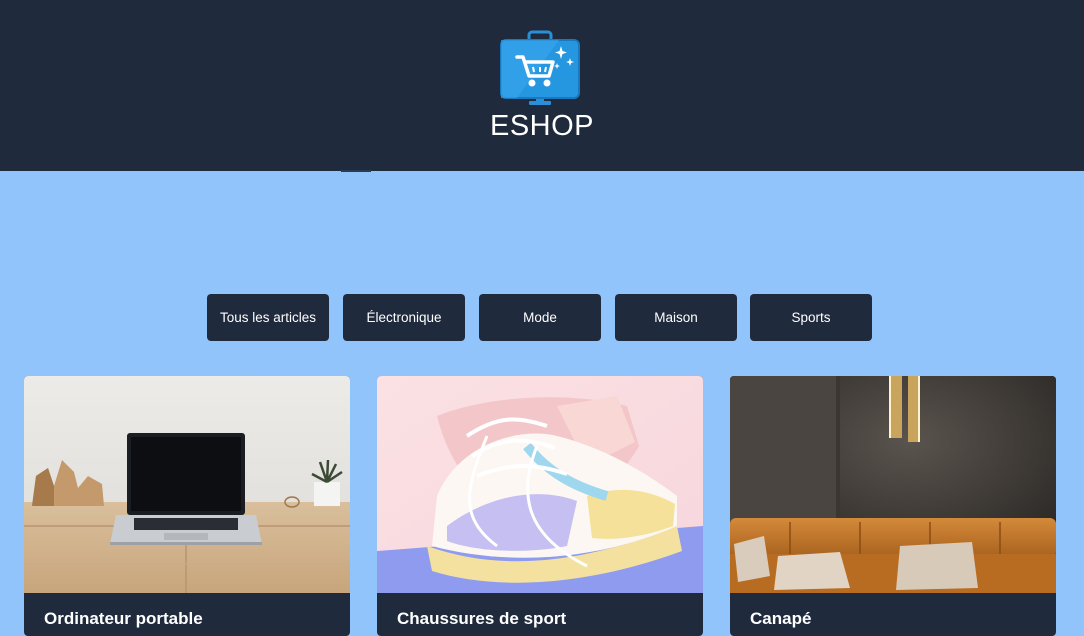 The width and height of the screenshot is (1084, 636). I want to click on laptop-photo, so click(187, 484).